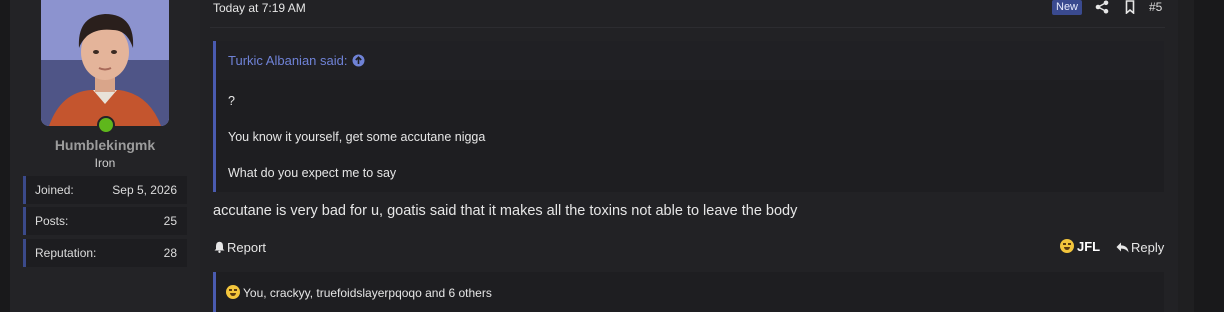  What do you see at coordinates (1209, 156) in the screenshot?
I see `page-edge-right` at bounding box center [1209, 156].